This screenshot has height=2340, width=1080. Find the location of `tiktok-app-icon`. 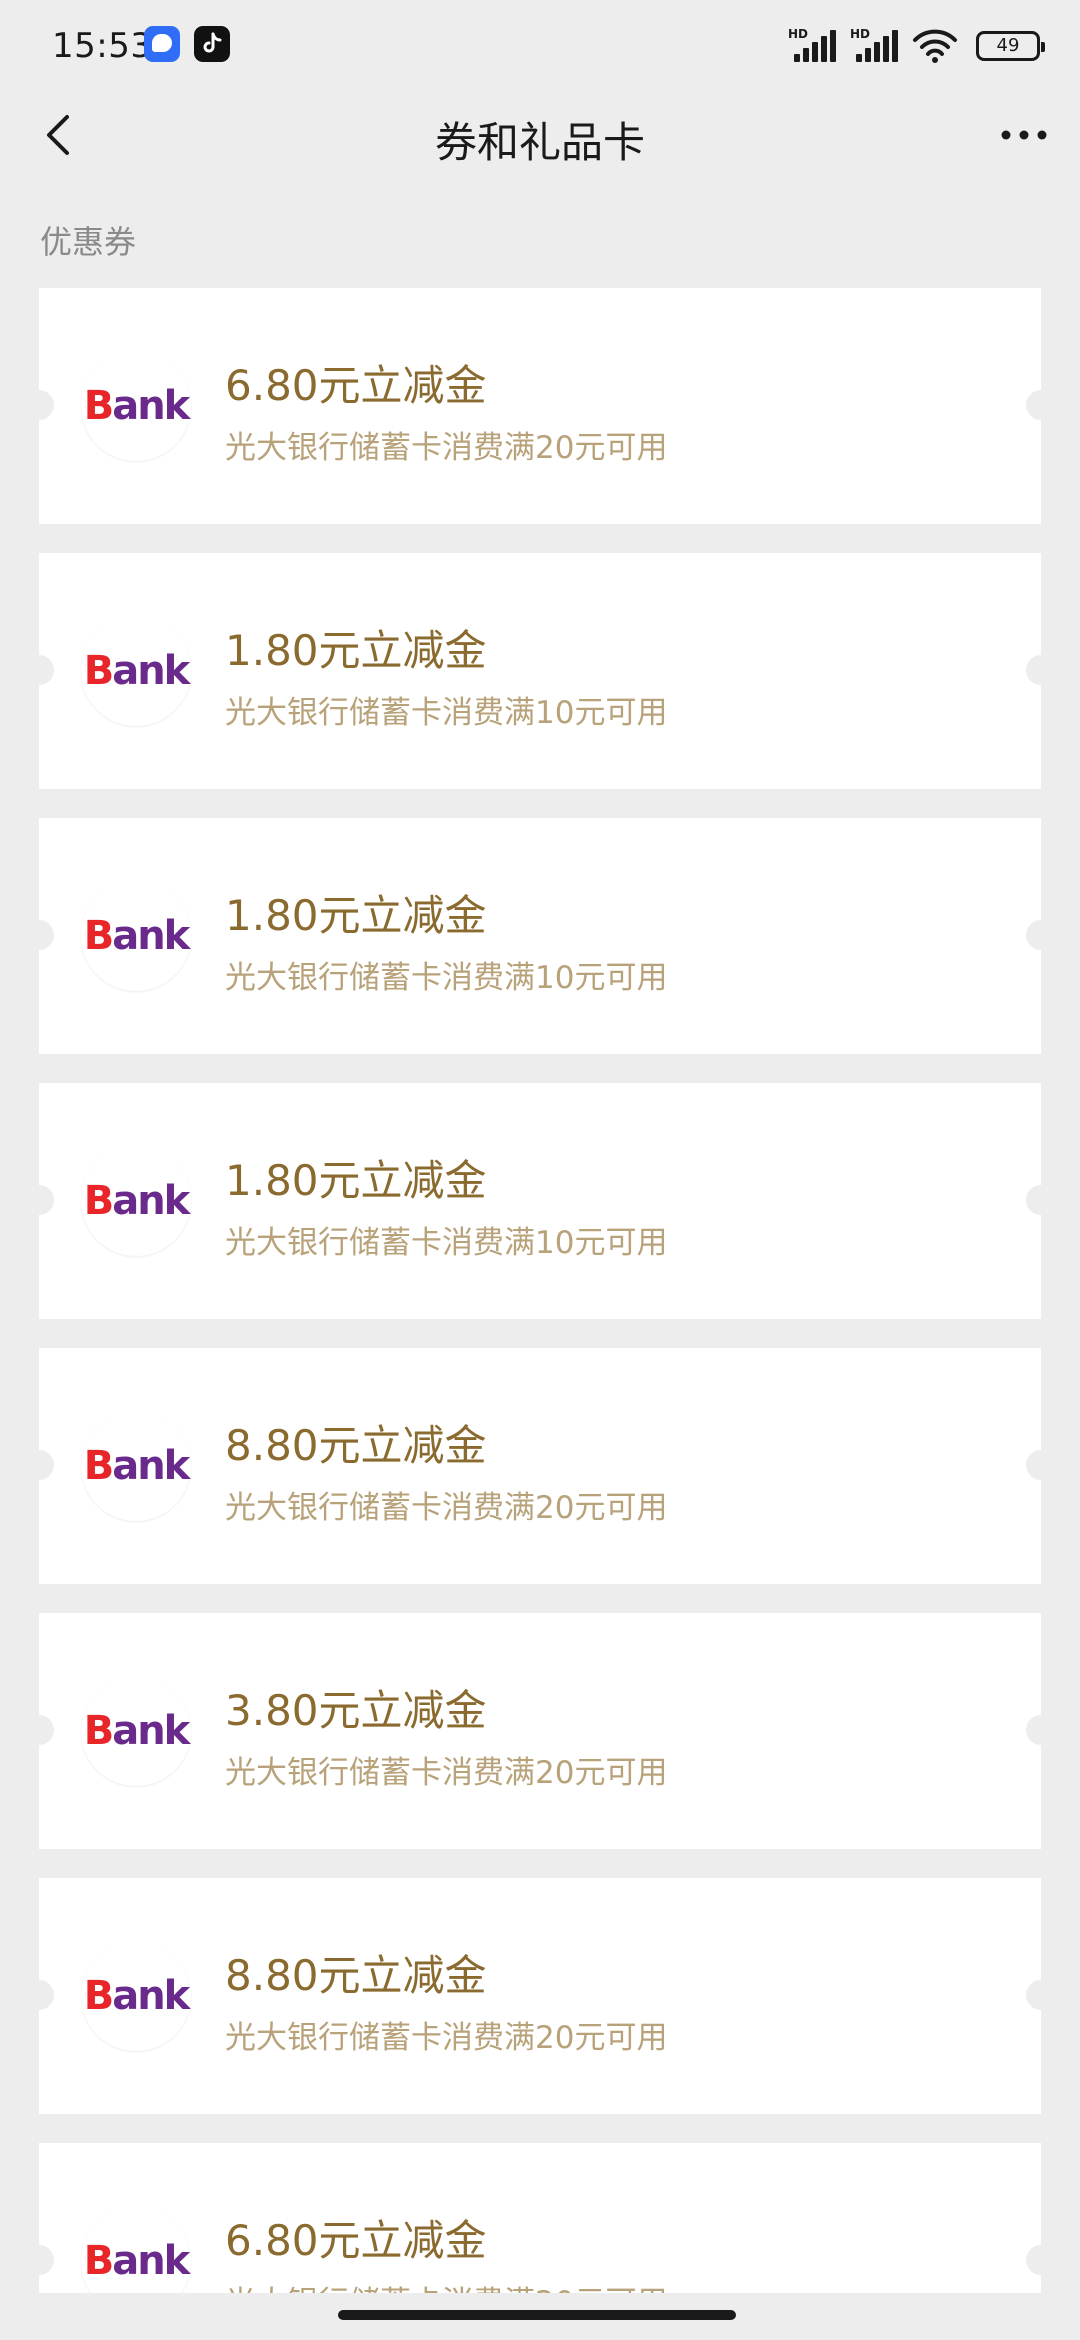

tiktok-app-icon is located at coordinates (212, 44).